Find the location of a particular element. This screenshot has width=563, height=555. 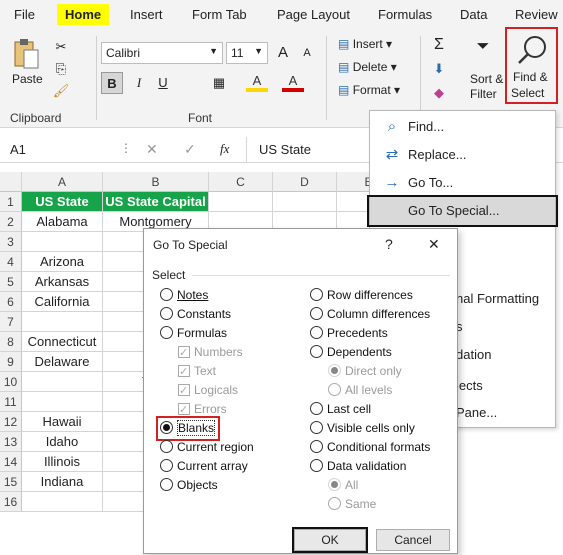

select-all-corner is located at coordinates (11, 182).